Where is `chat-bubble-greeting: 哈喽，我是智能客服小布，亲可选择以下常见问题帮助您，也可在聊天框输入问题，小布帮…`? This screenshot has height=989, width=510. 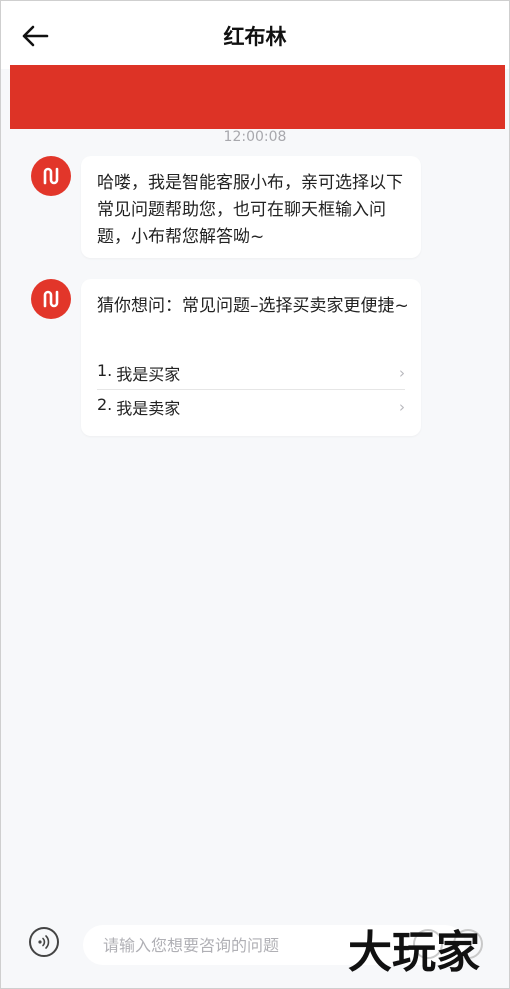 chat-bubble-greeting: 哈喽，我是智能客服小布，亲可选择以下常见问题帮助您，也可在聊天框输入问题，小布帮… is located at coordinates (251, 207).